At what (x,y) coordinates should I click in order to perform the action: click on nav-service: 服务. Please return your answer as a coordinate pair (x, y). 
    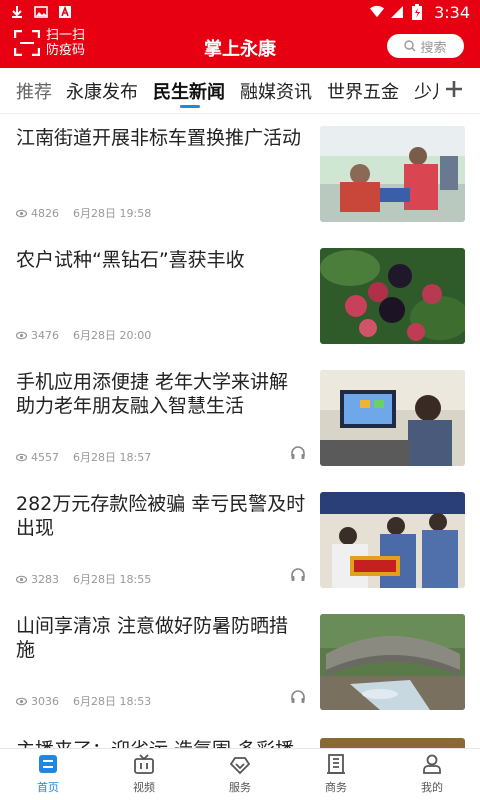
    Looking at the image, I should click on (240, 774).